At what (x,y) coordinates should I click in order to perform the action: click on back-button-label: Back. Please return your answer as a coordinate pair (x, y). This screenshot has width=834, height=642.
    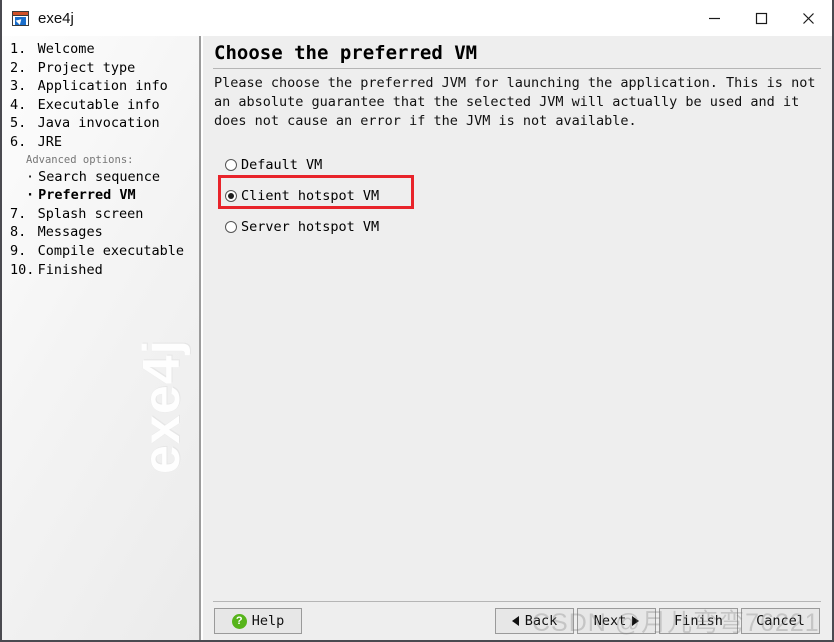
    Looking at the image, I should click on (541, 621).